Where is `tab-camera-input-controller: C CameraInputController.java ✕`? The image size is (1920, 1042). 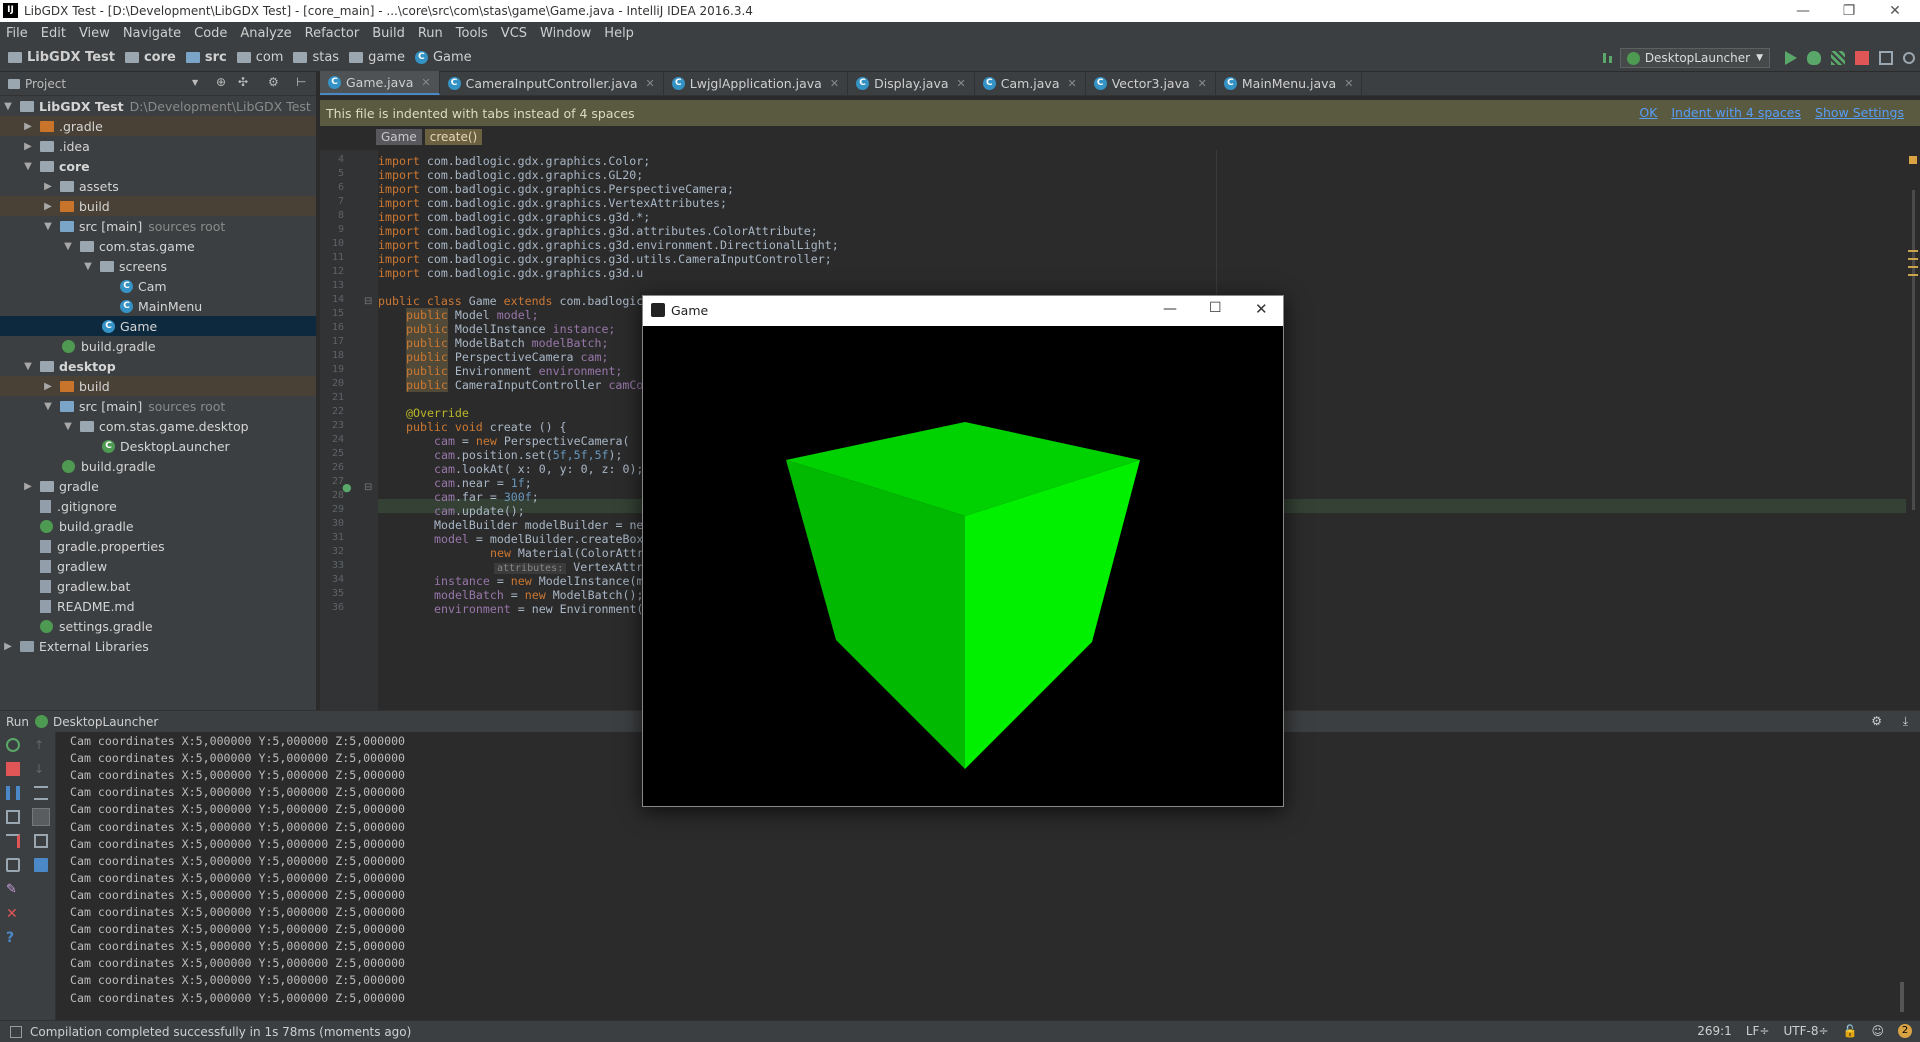 tab-camera-input-controller: C CameraInputController.java ✕ is located at coordinates (552, 83).